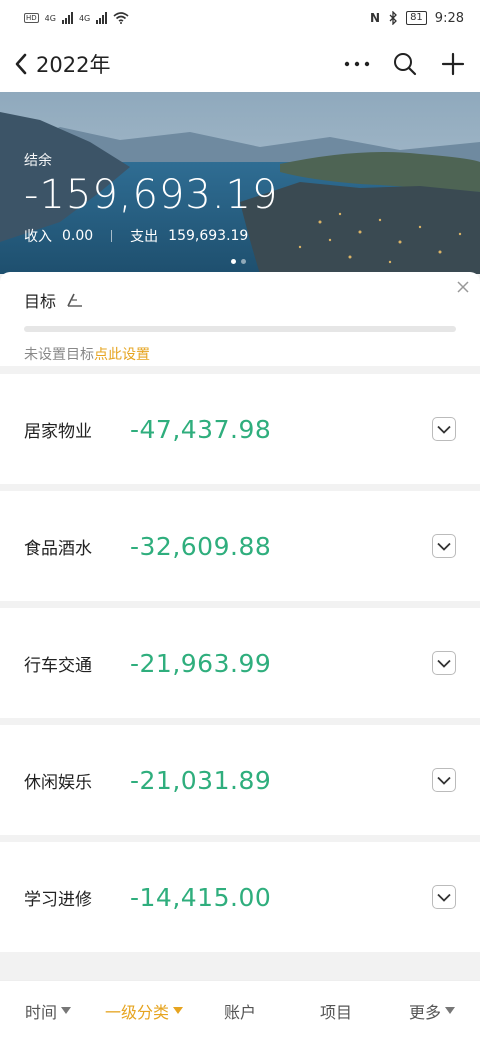 This screenshot has width=480, height=1040. Describe the element at coordinates (201, 429) in the screenshot. I see `category-amount: -47,437.98` at that location.